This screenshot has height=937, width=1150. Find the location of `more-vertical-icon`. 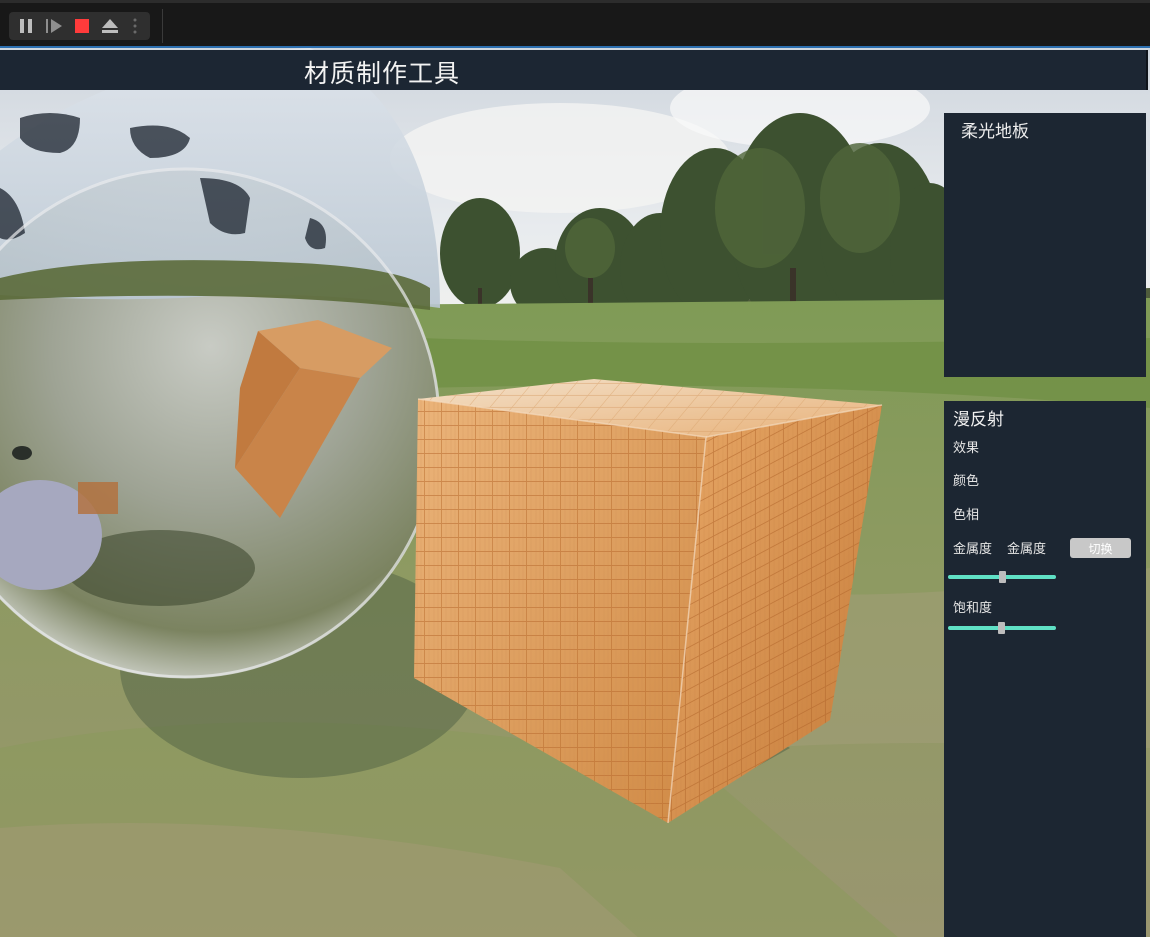

more-vertical-icon is located at coordinates (135, 26).